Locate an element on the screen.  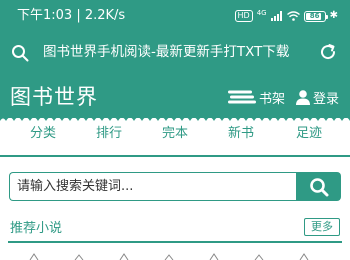
section-divider is located at coordinates (175, 242).